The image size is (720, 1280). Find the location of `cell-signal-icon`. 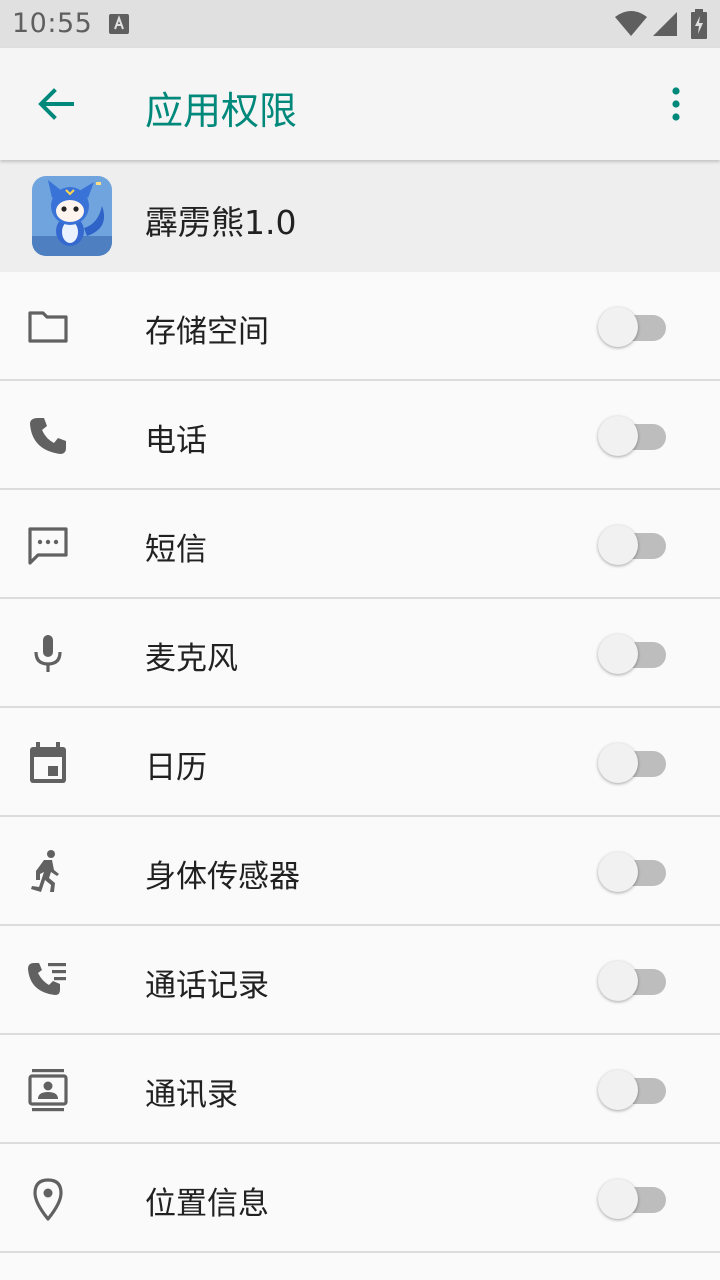

cell-signal-icon is located at coordinates (665, 24).